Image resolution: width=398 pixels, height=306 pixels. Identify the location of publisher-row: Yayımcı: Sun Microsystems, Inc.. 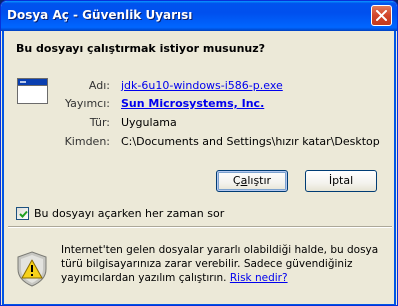
(200, 104).